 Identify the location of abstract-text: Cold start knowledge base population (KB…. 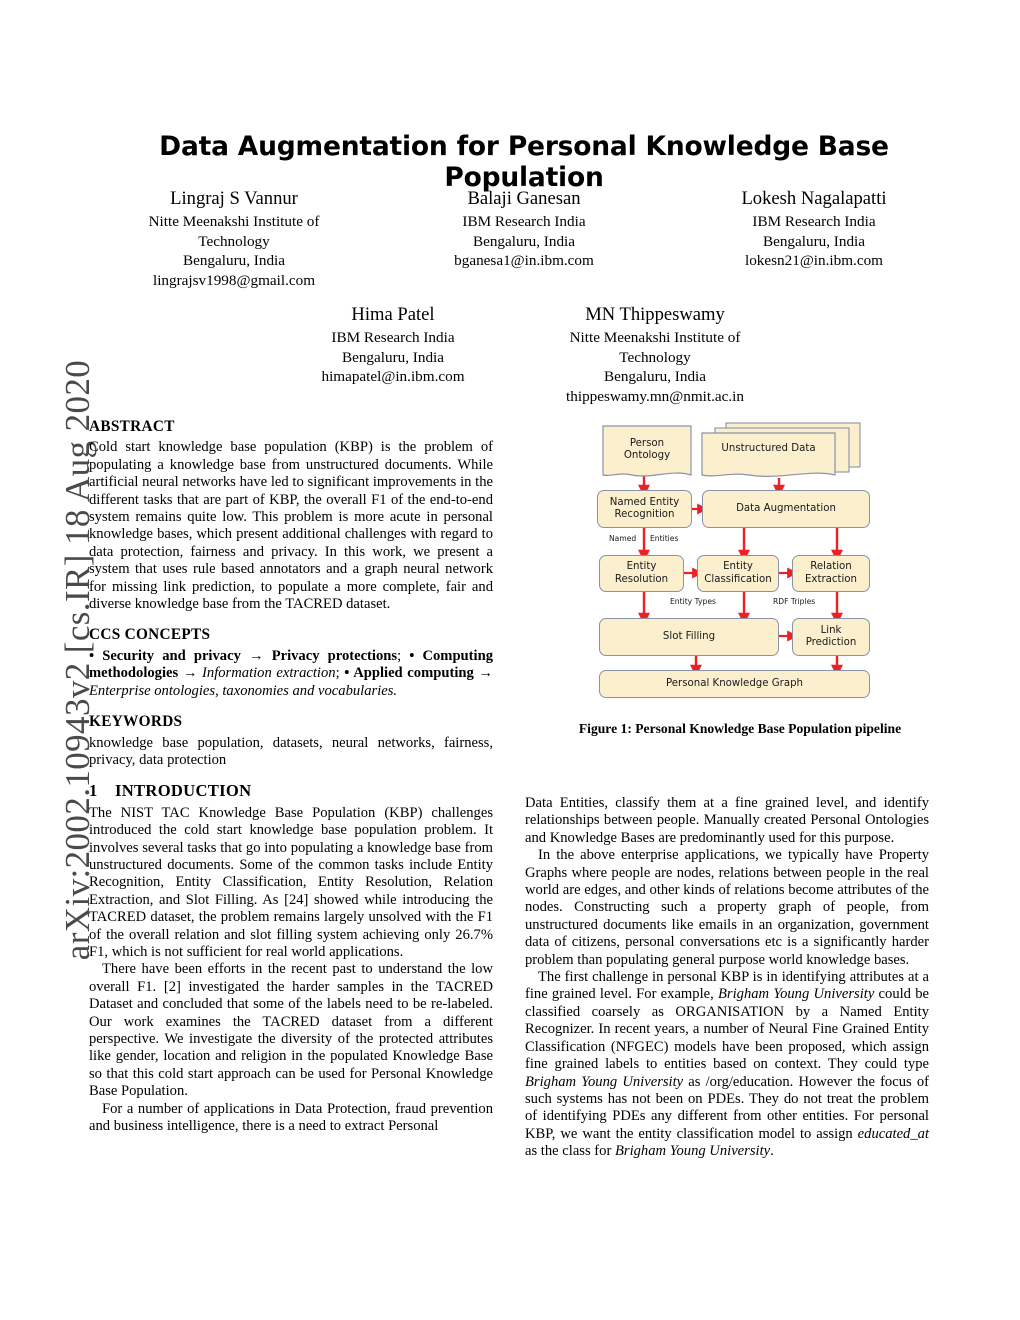
(291, 526).